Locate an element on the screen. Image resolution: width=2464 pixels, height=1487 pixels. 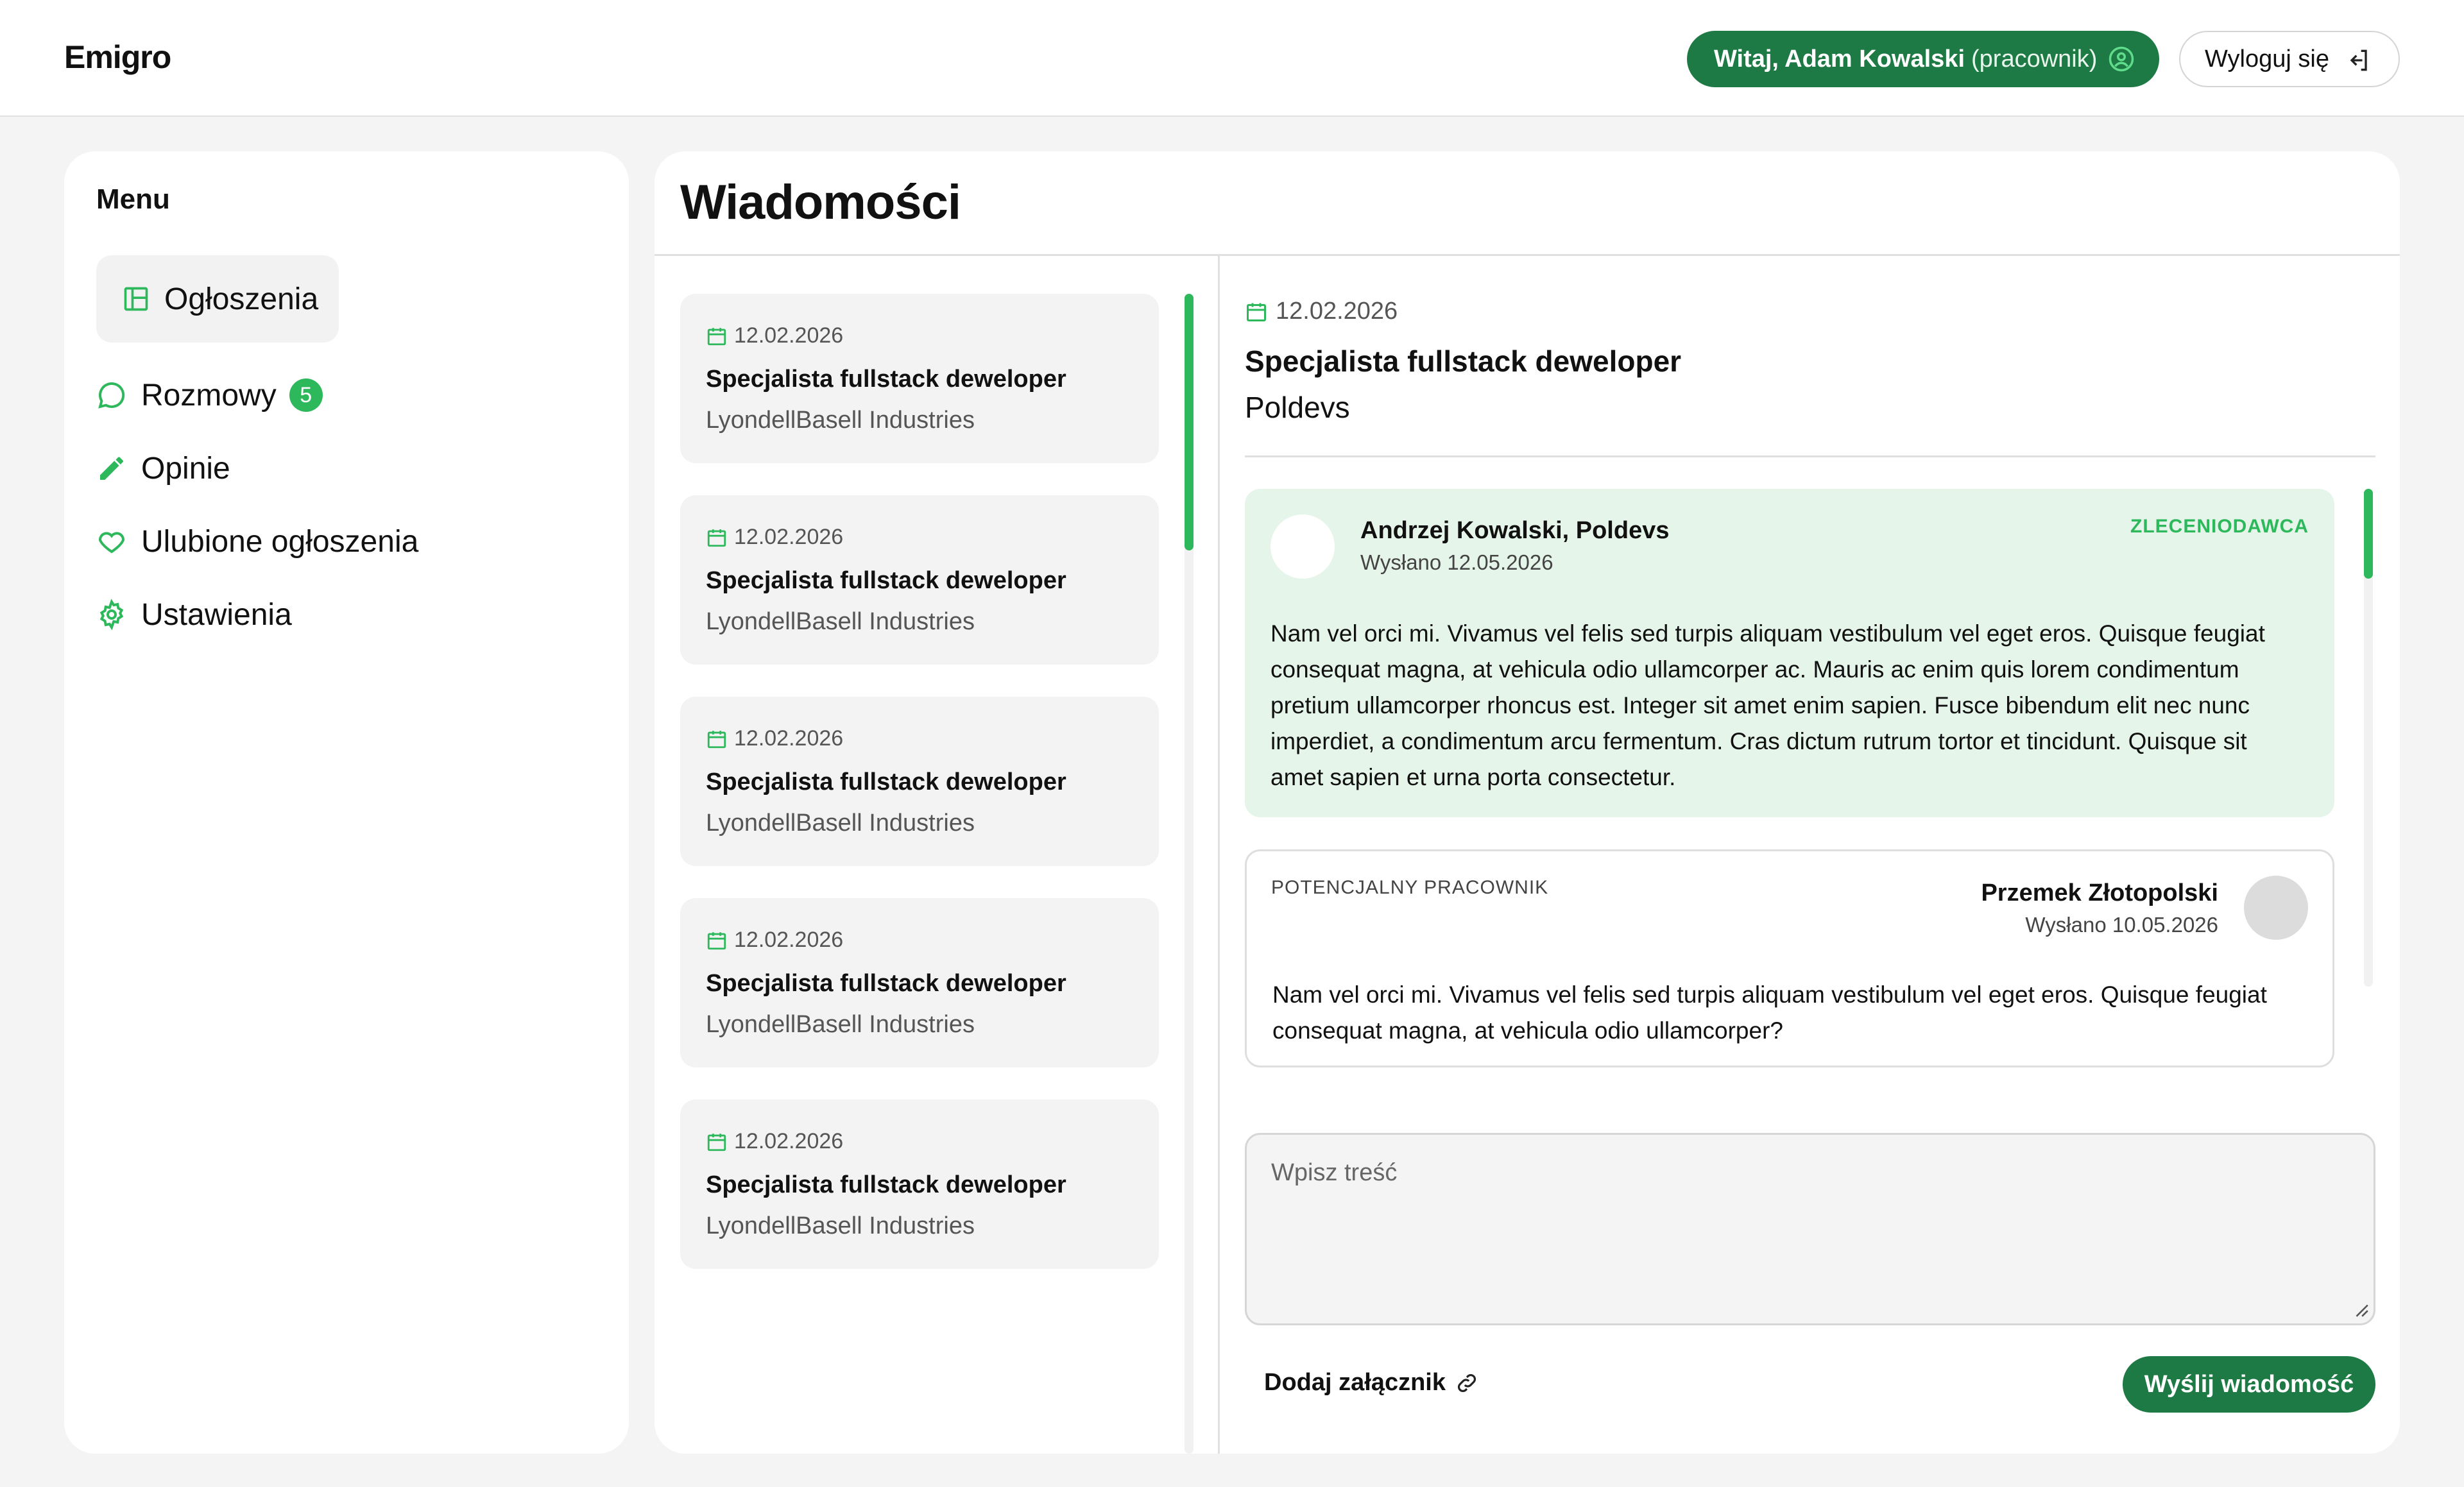
welcome-name: Witaj, Adam Kowalski is located at coordinates (1840, 58).